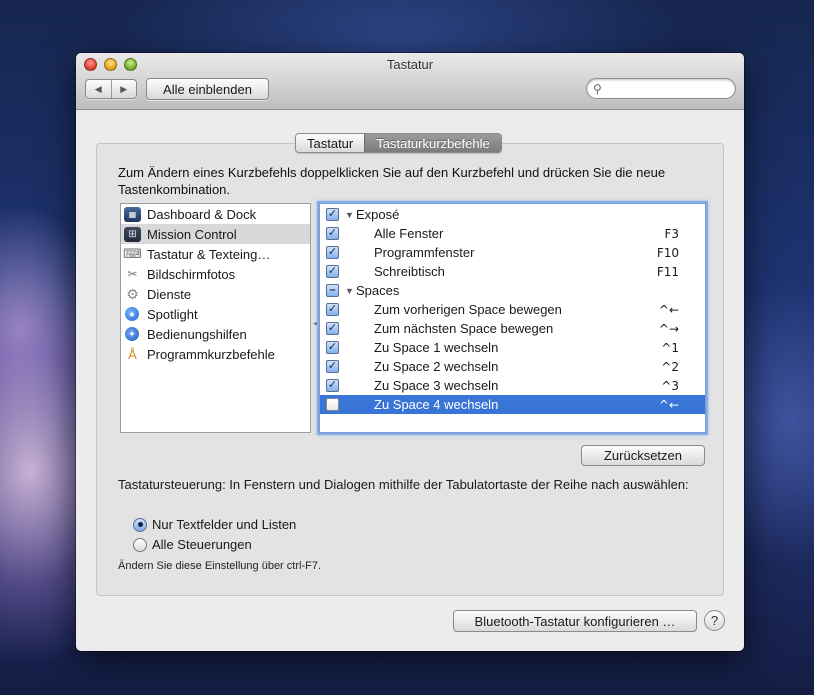 This screenshot has height=695, width=814. What do you see at coordinates (172, 314) in the screenshot?
I see `category-label: Spotlight` at bounding box center [172, 314].